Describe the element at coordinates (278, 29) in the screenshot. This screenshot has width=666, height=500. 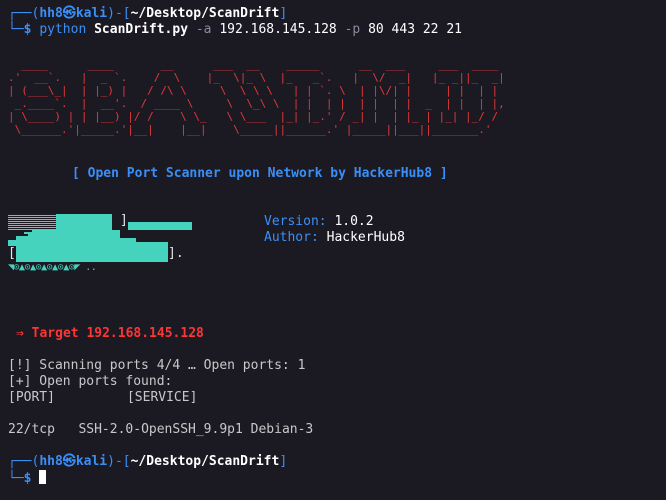
I see `command-ip: 192.168.145.128` at that location.